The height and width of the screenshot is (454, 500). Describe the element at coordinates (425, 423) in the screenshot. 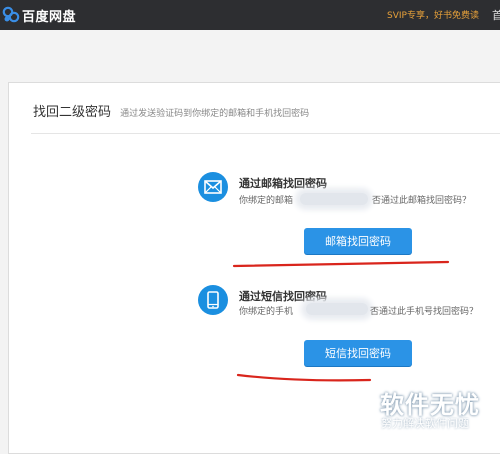

I see `watermark-subtitle: 努力解决软件问题` at that location.